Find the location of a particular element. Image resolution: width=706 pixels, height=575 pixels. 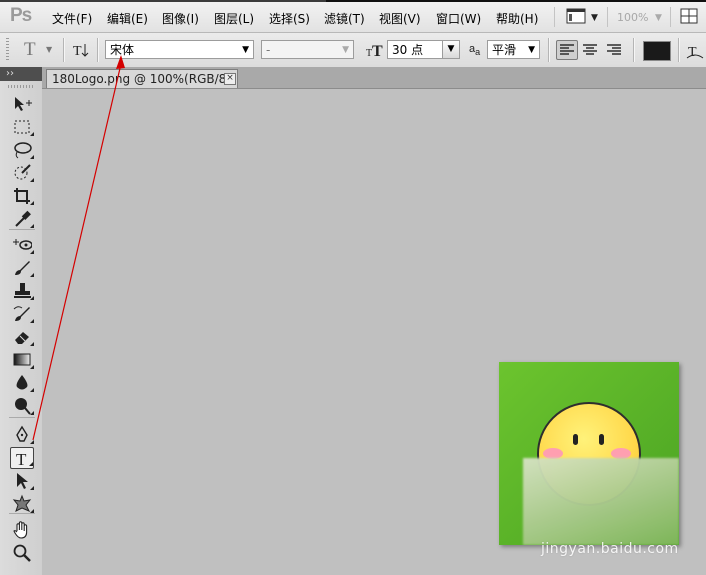

shape-tool-button is located at coordinates (22, 504).